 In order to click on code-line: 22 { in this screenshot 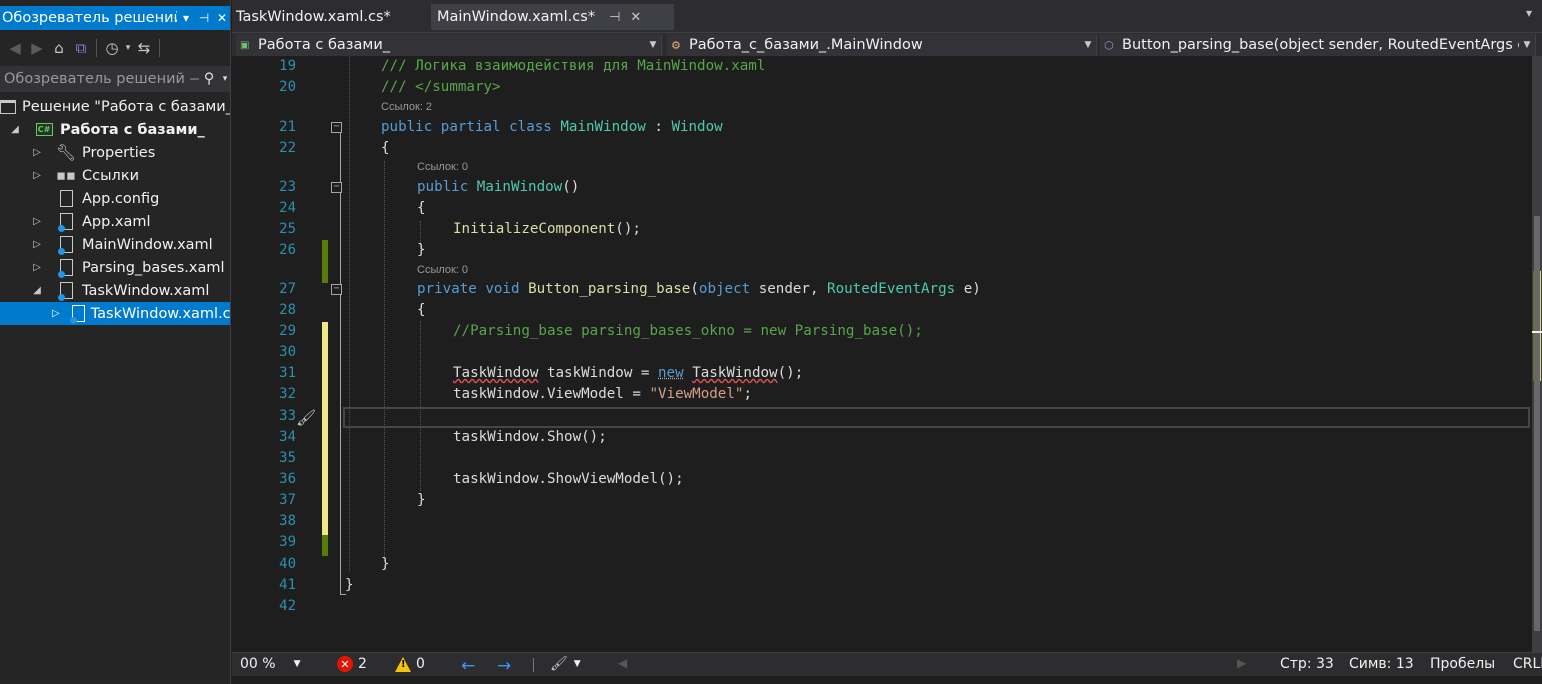, I will do `click(882, 148)`.